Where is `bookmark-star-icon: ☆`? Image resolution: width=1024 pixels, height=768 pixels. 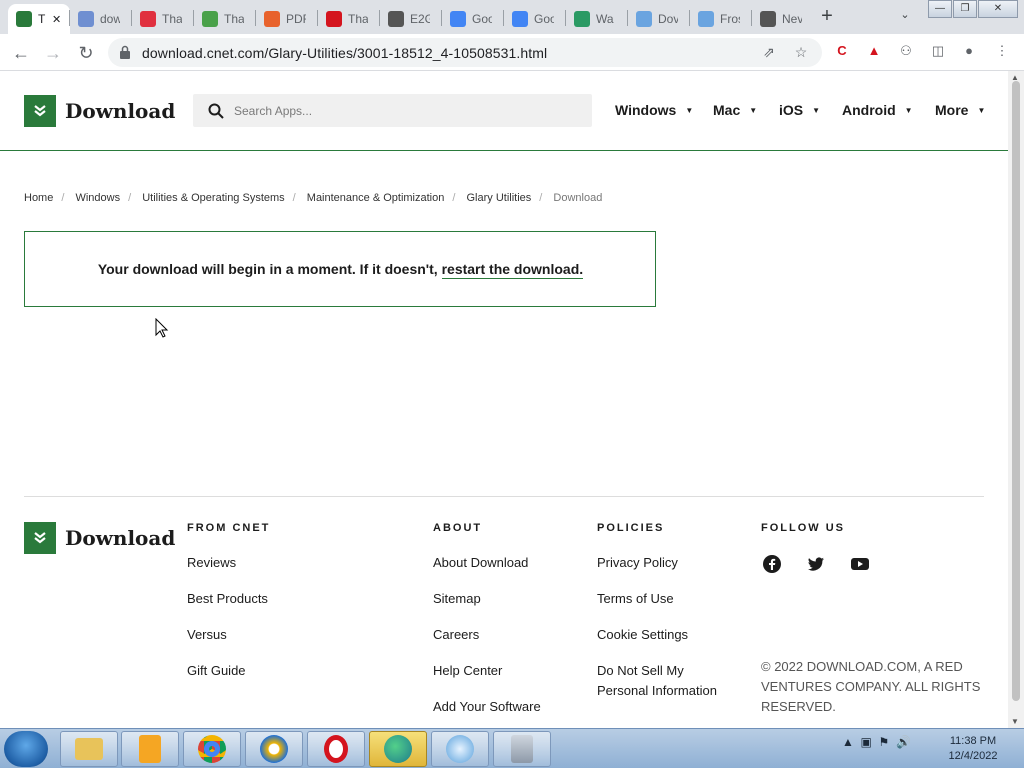
bookmark-star-icon: ☆ is located at coordinates (801, 53).